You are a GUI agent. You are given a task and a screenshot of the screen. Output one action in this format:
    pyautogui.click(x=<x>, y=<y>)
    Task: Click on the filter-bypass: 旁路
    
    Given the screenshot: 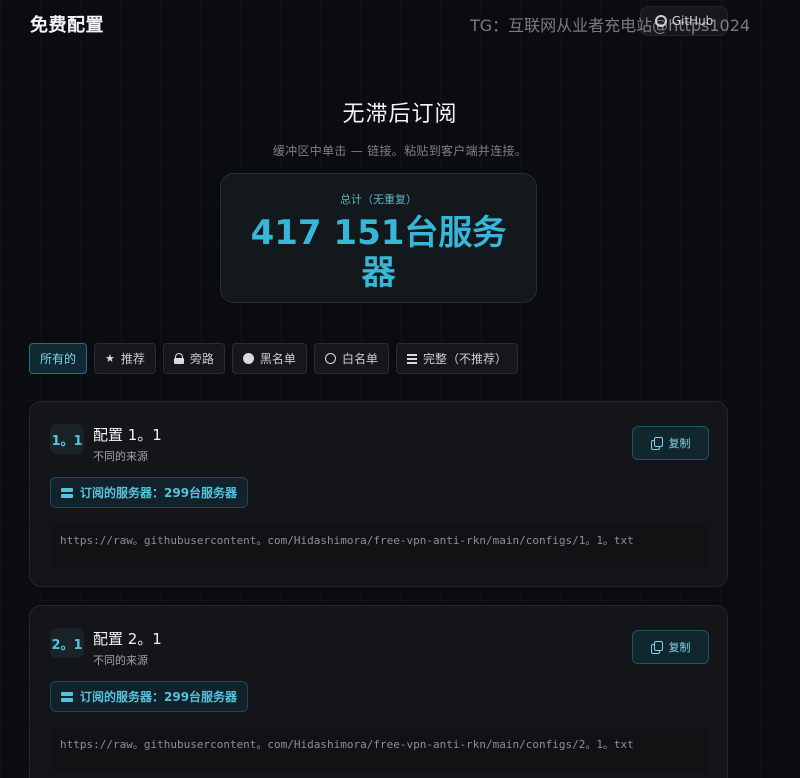 What is the action you would take?
    pyautogui.click(x=193, y=358)
    